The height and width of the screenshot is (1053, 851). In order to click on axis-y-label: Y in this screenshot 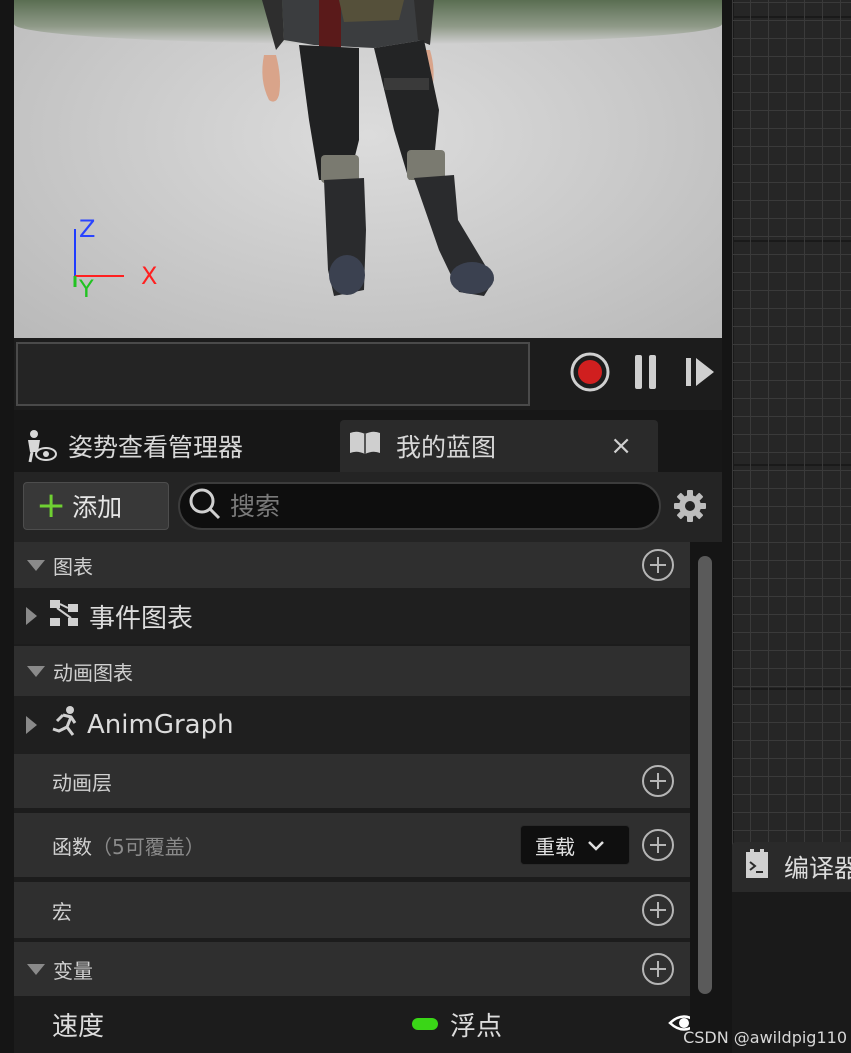, I will do `click(86, 289)`.